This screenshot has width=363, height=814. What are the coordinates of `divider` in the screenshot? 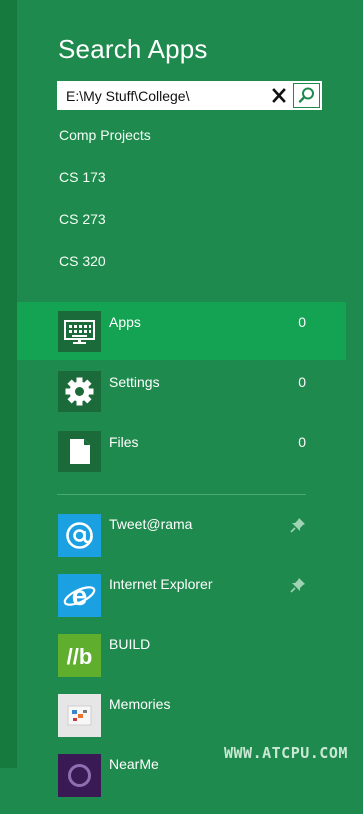 It's located at (181, 494).